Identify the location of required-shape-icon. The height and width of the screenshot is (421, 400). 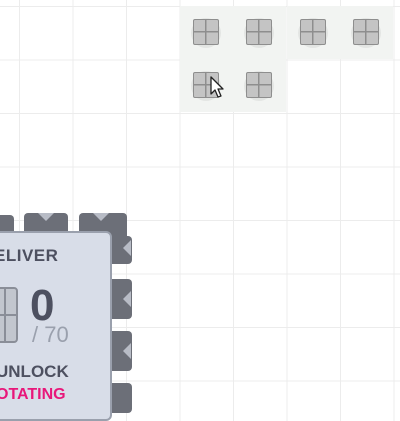
(9, 315).